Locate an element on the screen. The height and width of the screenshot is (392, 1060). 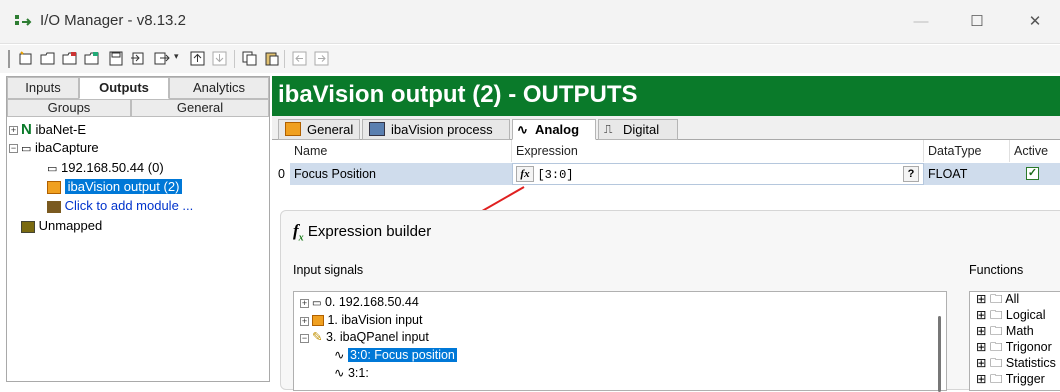
tab-outputs: Outputs is located at coordinates (124, 88).